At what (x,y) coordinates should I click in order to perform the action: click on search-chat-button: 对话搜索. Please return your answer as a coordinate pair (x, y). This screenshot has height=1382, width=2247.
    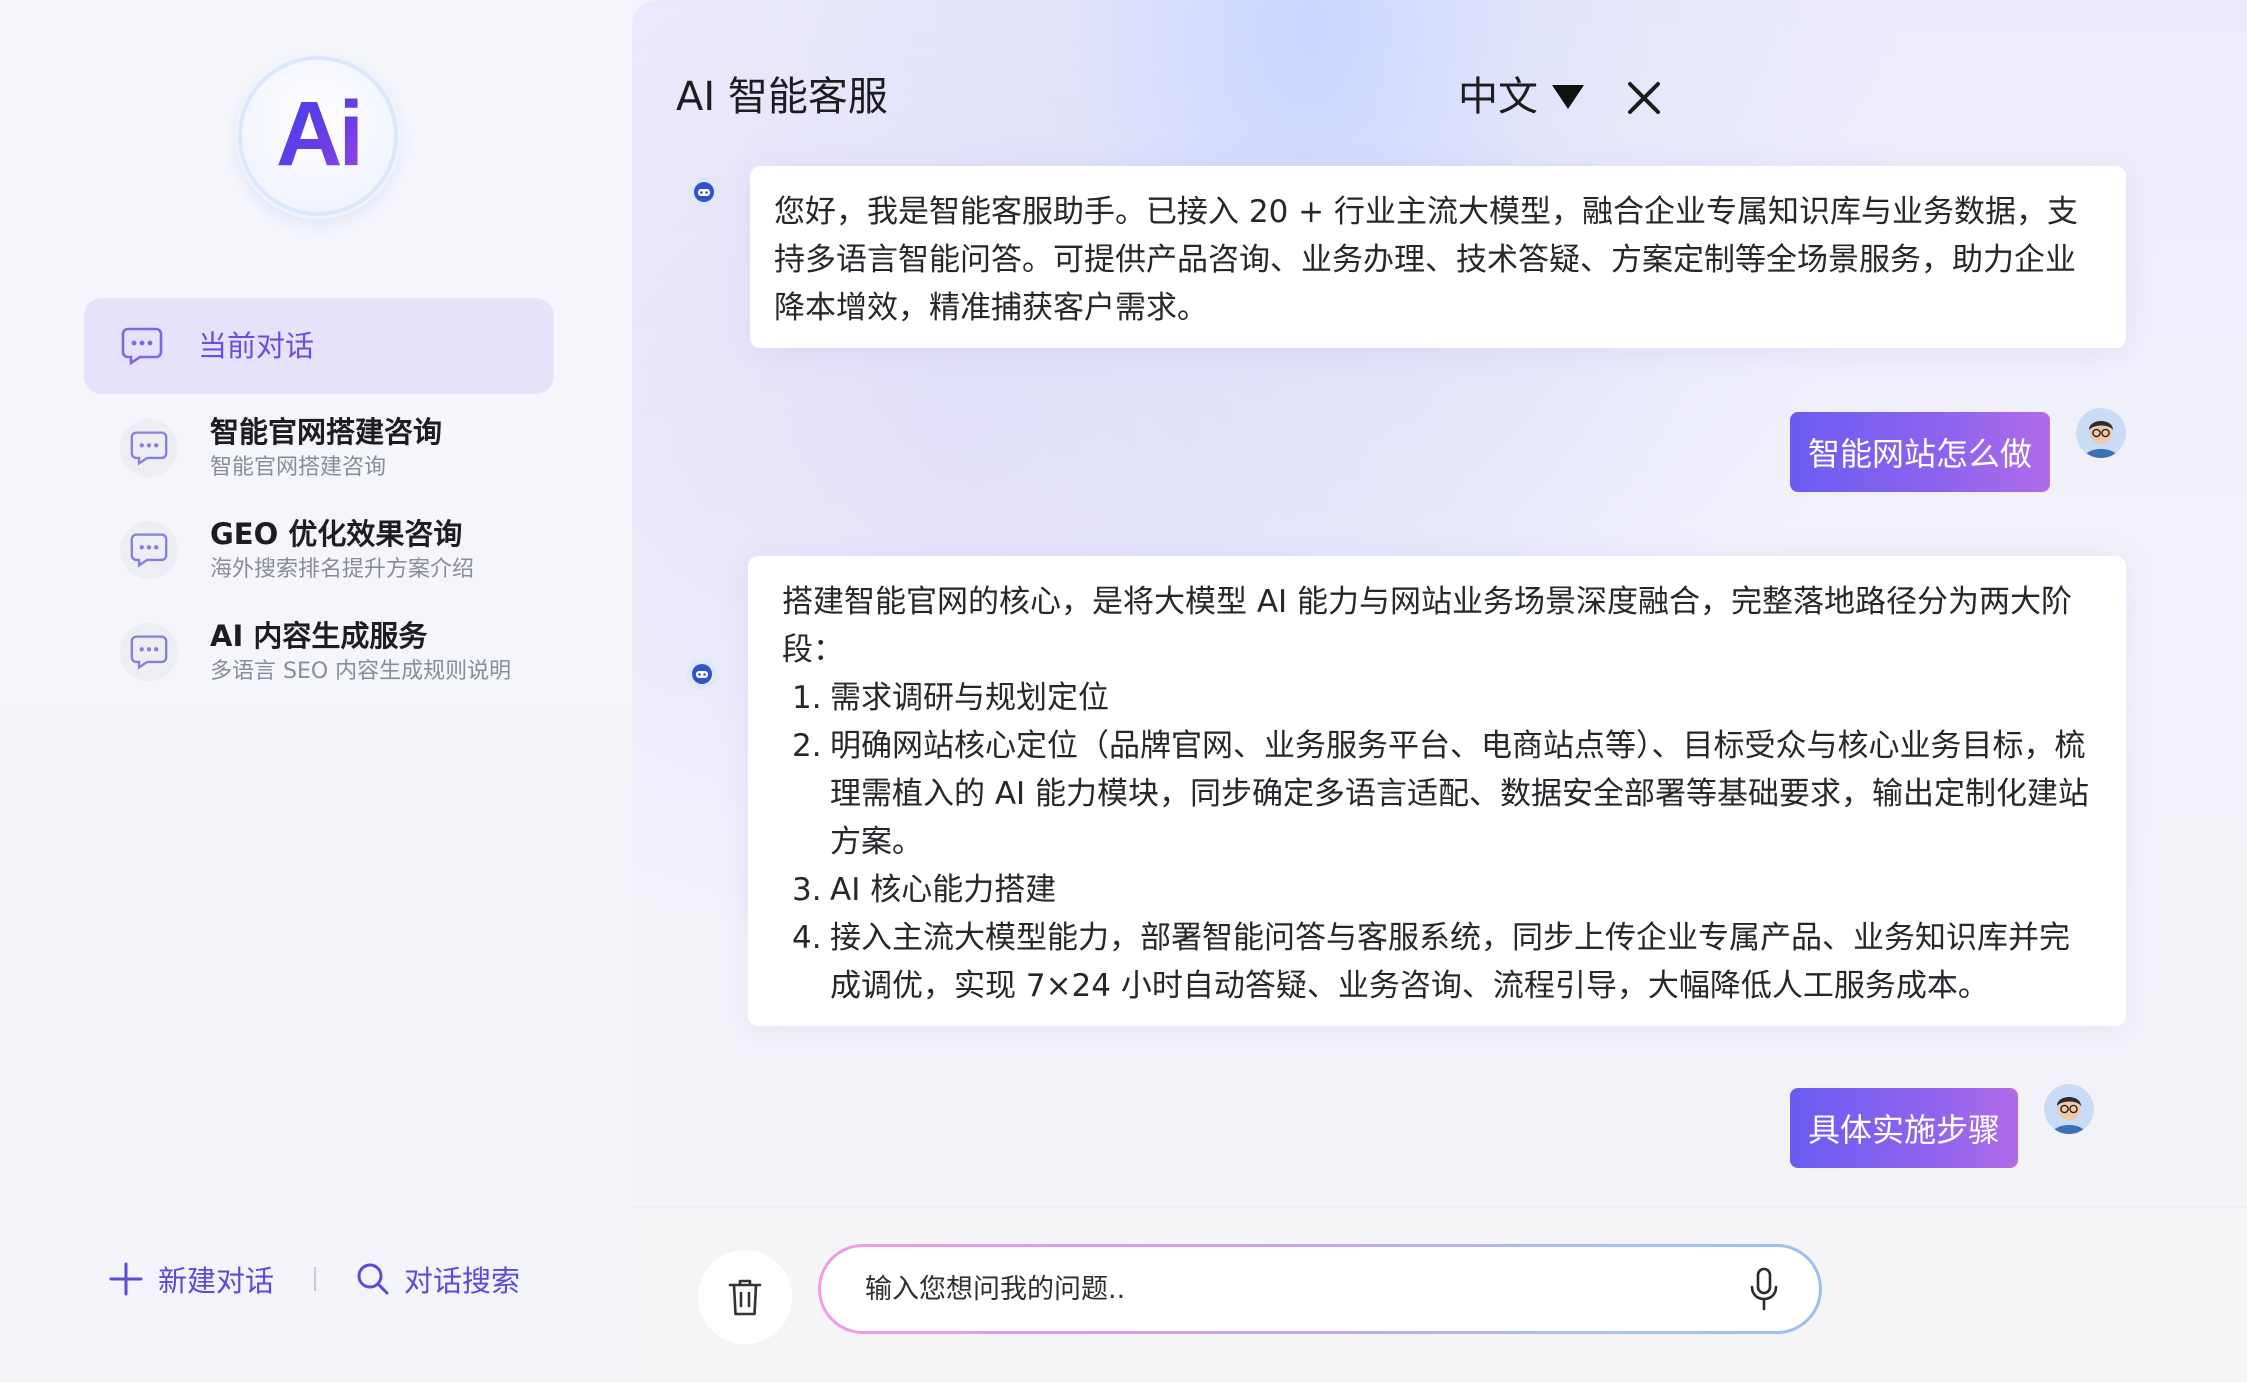
    Looking at the image, I should click on (438, 1279).